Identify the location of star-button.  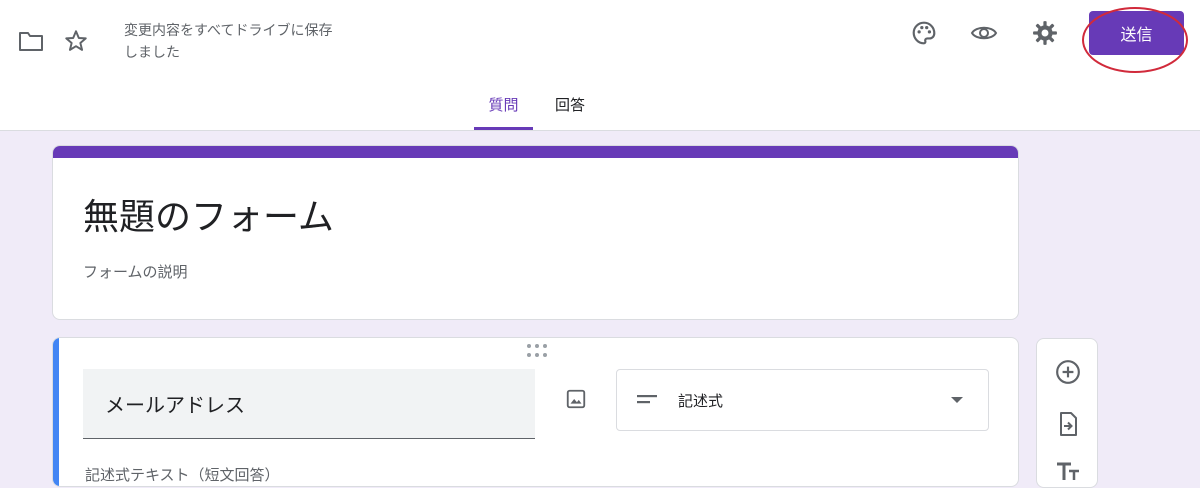
(76, 41).